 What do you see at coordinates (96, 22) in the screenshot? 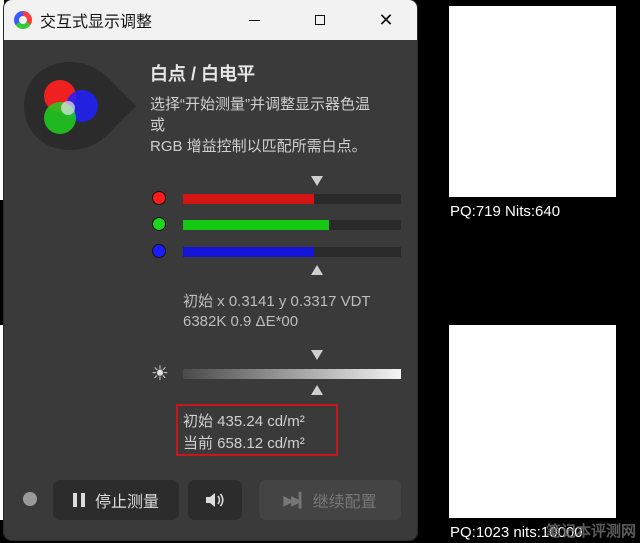
I see `window-title: 交互式显示调整` at bounding box center [96, 22].